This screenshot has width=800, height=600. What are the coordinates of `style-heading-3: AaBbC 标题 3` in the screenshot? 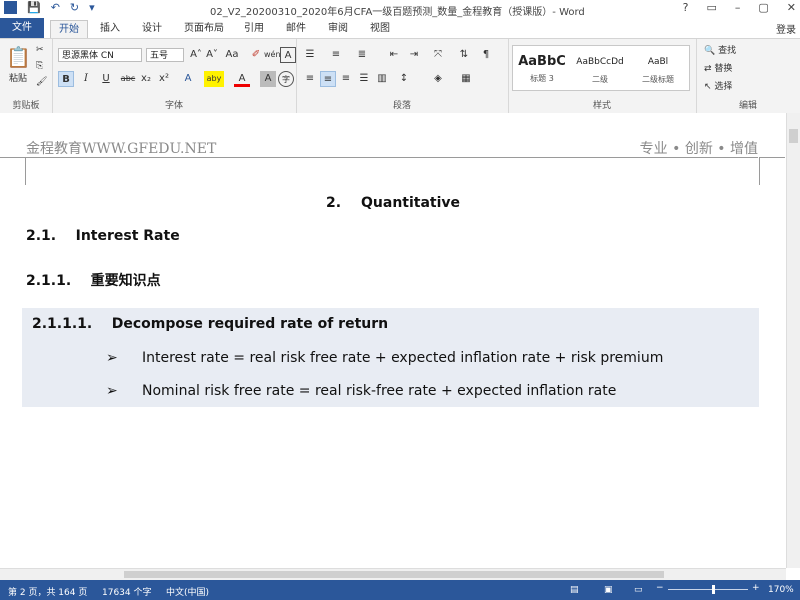 It's located at (542, 68).